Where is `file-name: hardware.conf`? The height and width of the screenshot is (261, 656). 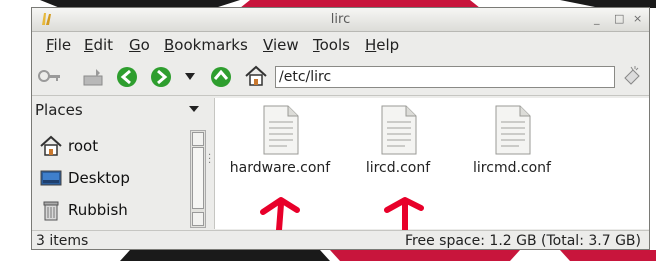
file-name: hardware.conf is located at coordinates (280, 168).